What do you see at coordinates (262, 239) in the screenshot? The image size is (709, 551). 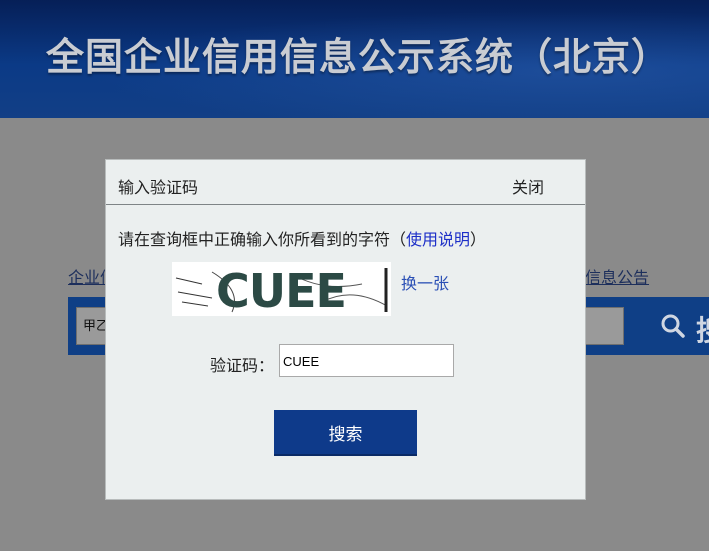 I see `instruction-prefix: 请在查询框中正确输入你所看到的字符（` at bounding box center [262, 239].